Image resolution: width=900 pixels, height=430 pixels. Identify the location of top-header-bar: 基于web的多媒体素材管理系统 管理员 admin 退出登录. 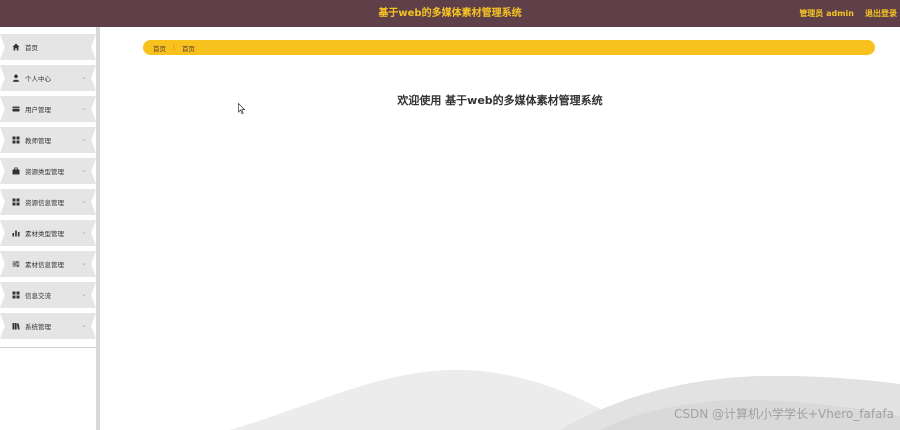
(450, 13).